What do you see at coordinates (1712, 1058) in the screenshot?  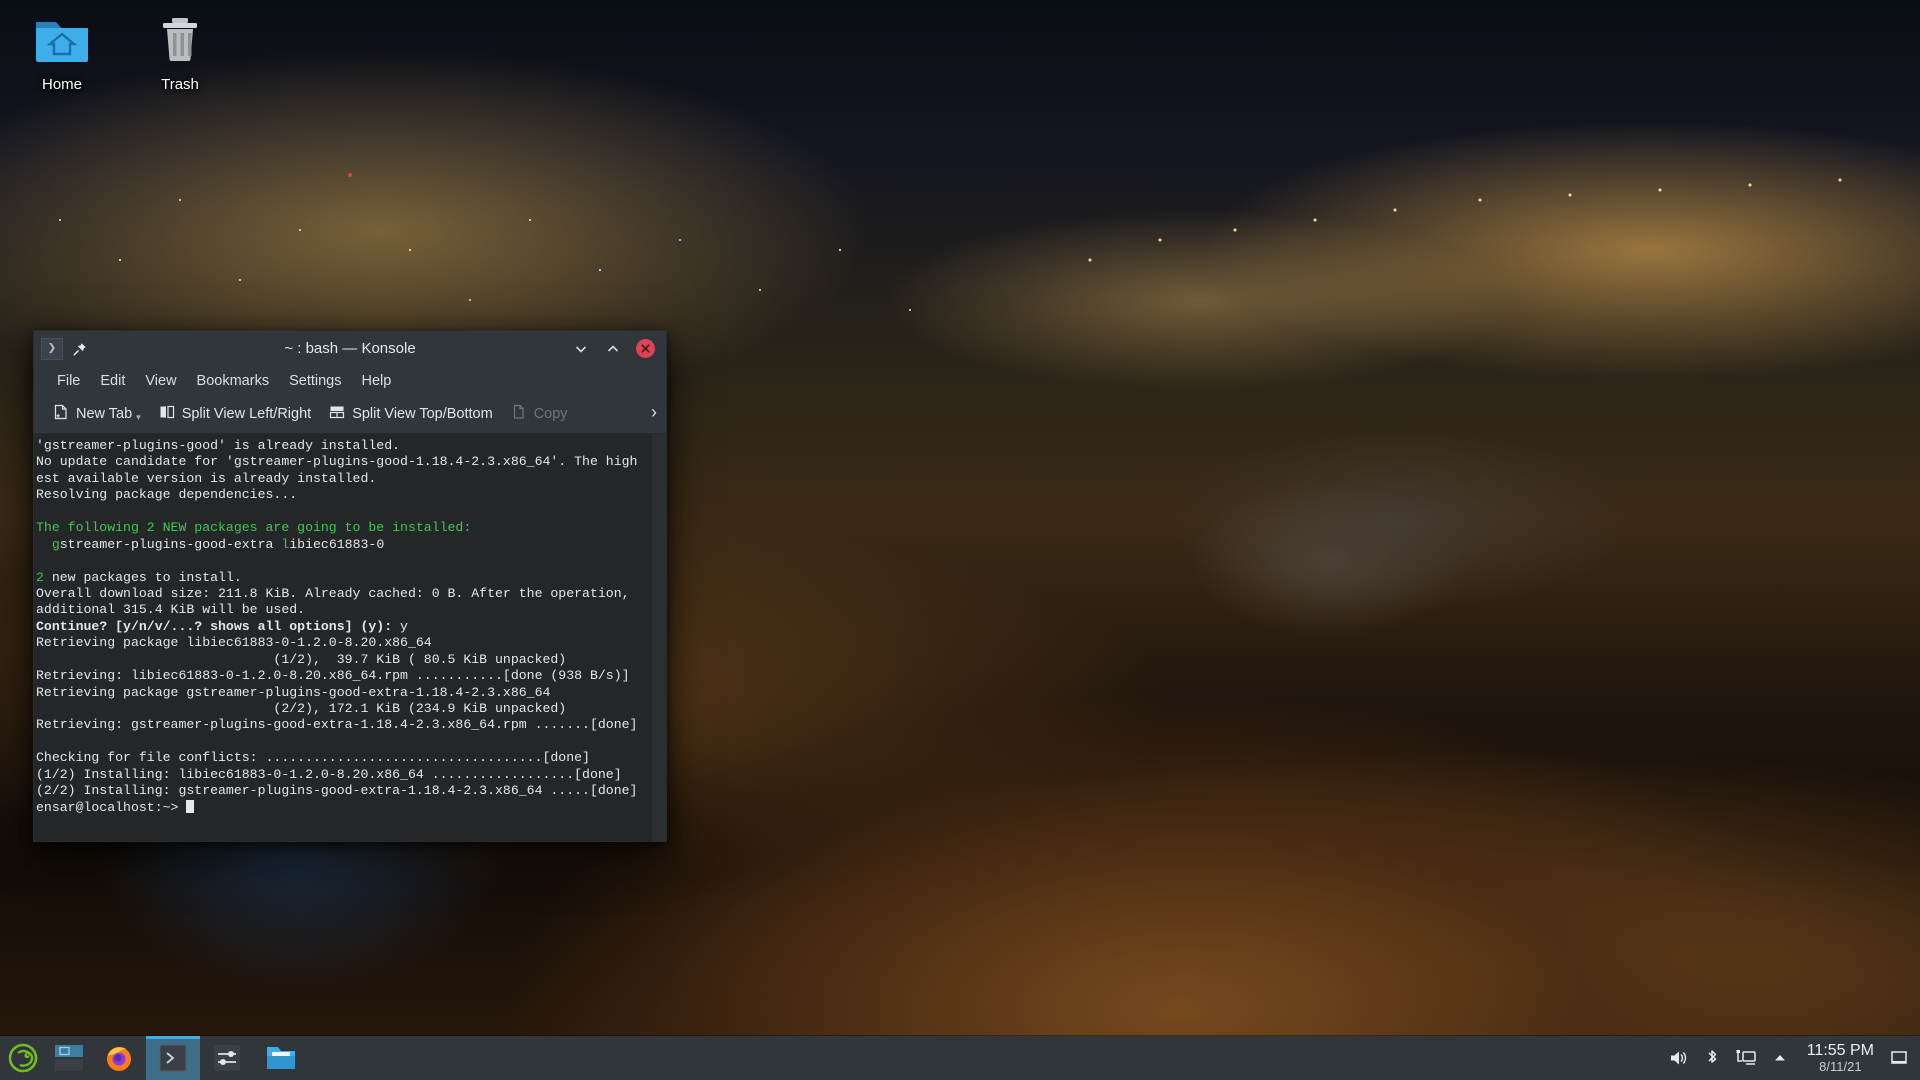 I see `bluetooth-icon` at bounding box center [1712, 1058].